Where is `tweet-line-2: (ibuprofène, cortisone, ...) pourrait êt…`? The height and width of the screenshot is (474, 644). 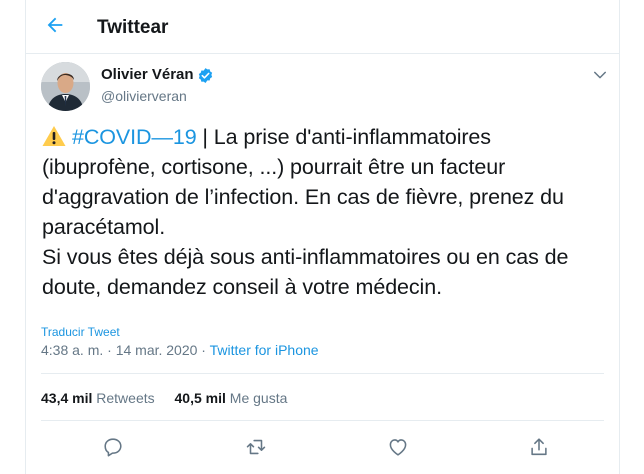 tweet-line-2: (ibuprofène, cortisone, ...) pourrait êt… is located at coordinates (274, 167).